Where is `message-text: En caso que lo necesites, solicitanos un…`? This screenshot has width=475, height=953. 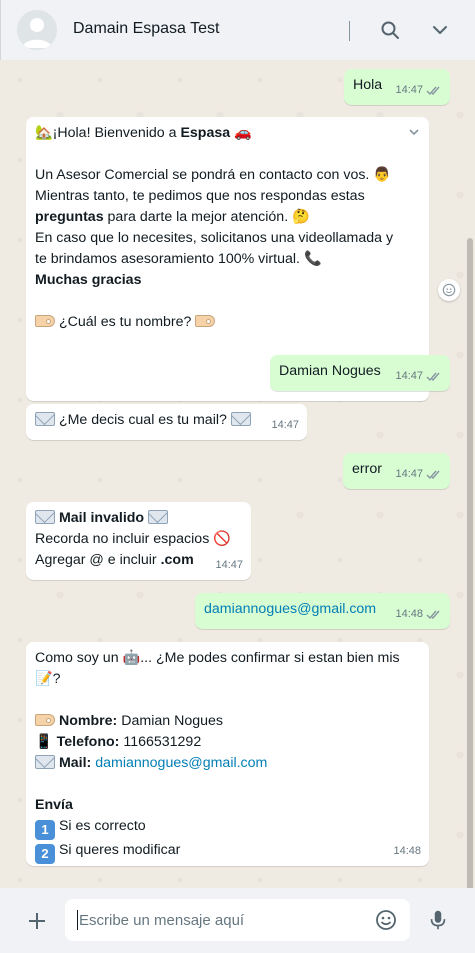
message-text: En caso que lo necesites, solicitanos un… is located at coordinates (214, 238).